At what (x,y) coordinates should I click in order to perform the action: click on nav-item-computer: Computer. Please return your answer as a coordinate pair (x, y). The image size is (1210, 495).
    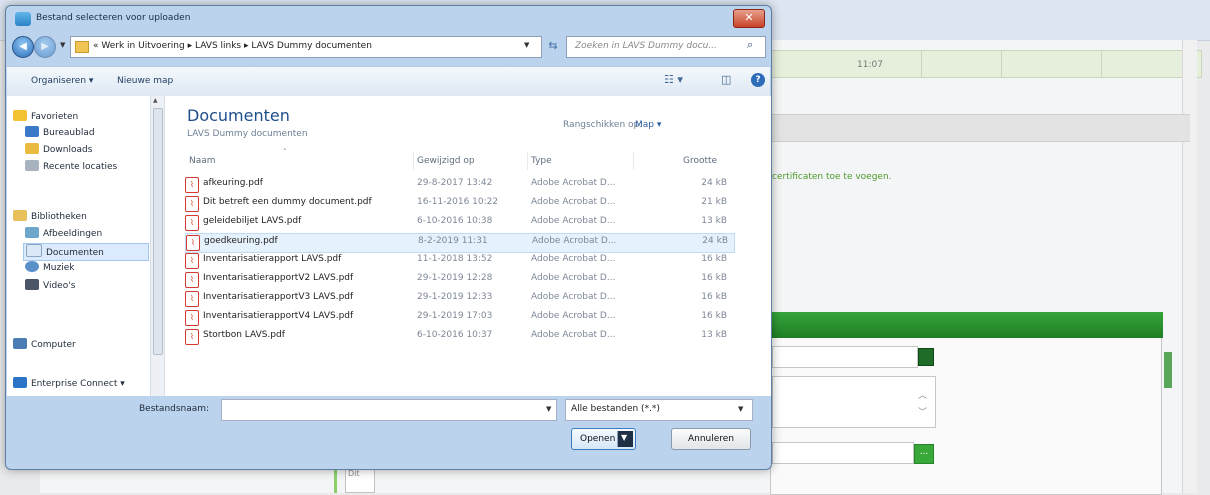
    Looking at the image, I should click on (44, 346).